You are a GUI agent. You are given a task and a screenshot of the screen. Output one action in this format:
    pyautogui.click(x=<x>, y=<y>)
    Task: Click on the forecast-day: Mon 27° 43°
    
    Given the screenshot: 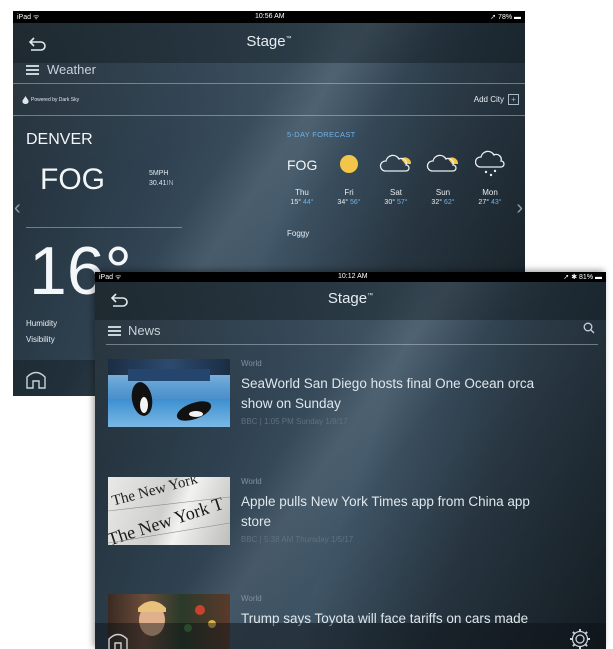 What is the action you would take?
    pyautogui.click(x=490, y=197)
    